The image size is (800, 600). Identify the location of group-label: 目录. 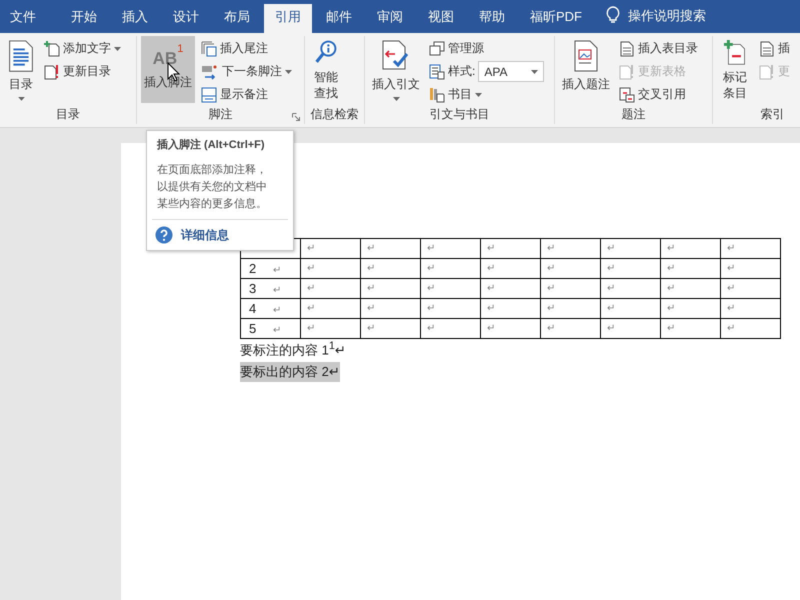
(68, 114).